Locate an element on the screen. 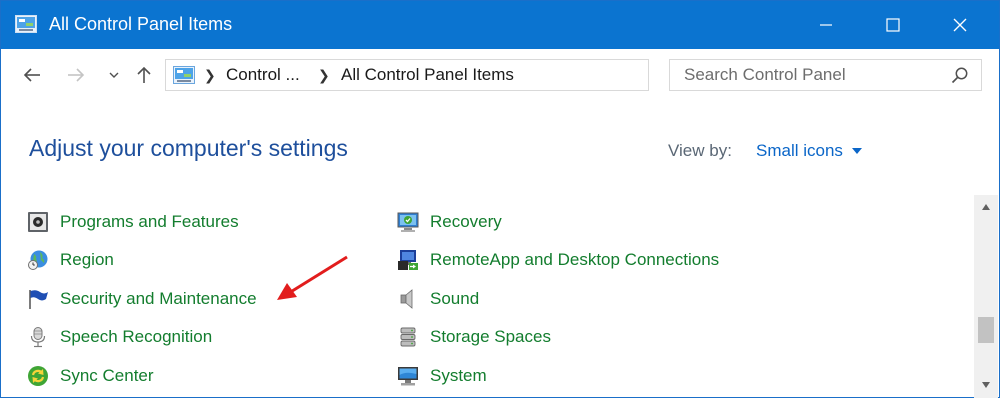 Image resolution: width=1000 pixels, height=398 pixels. address-bar: ❯ Control ... ❯ All Control Panel Items is located at coordinates (485, 75).